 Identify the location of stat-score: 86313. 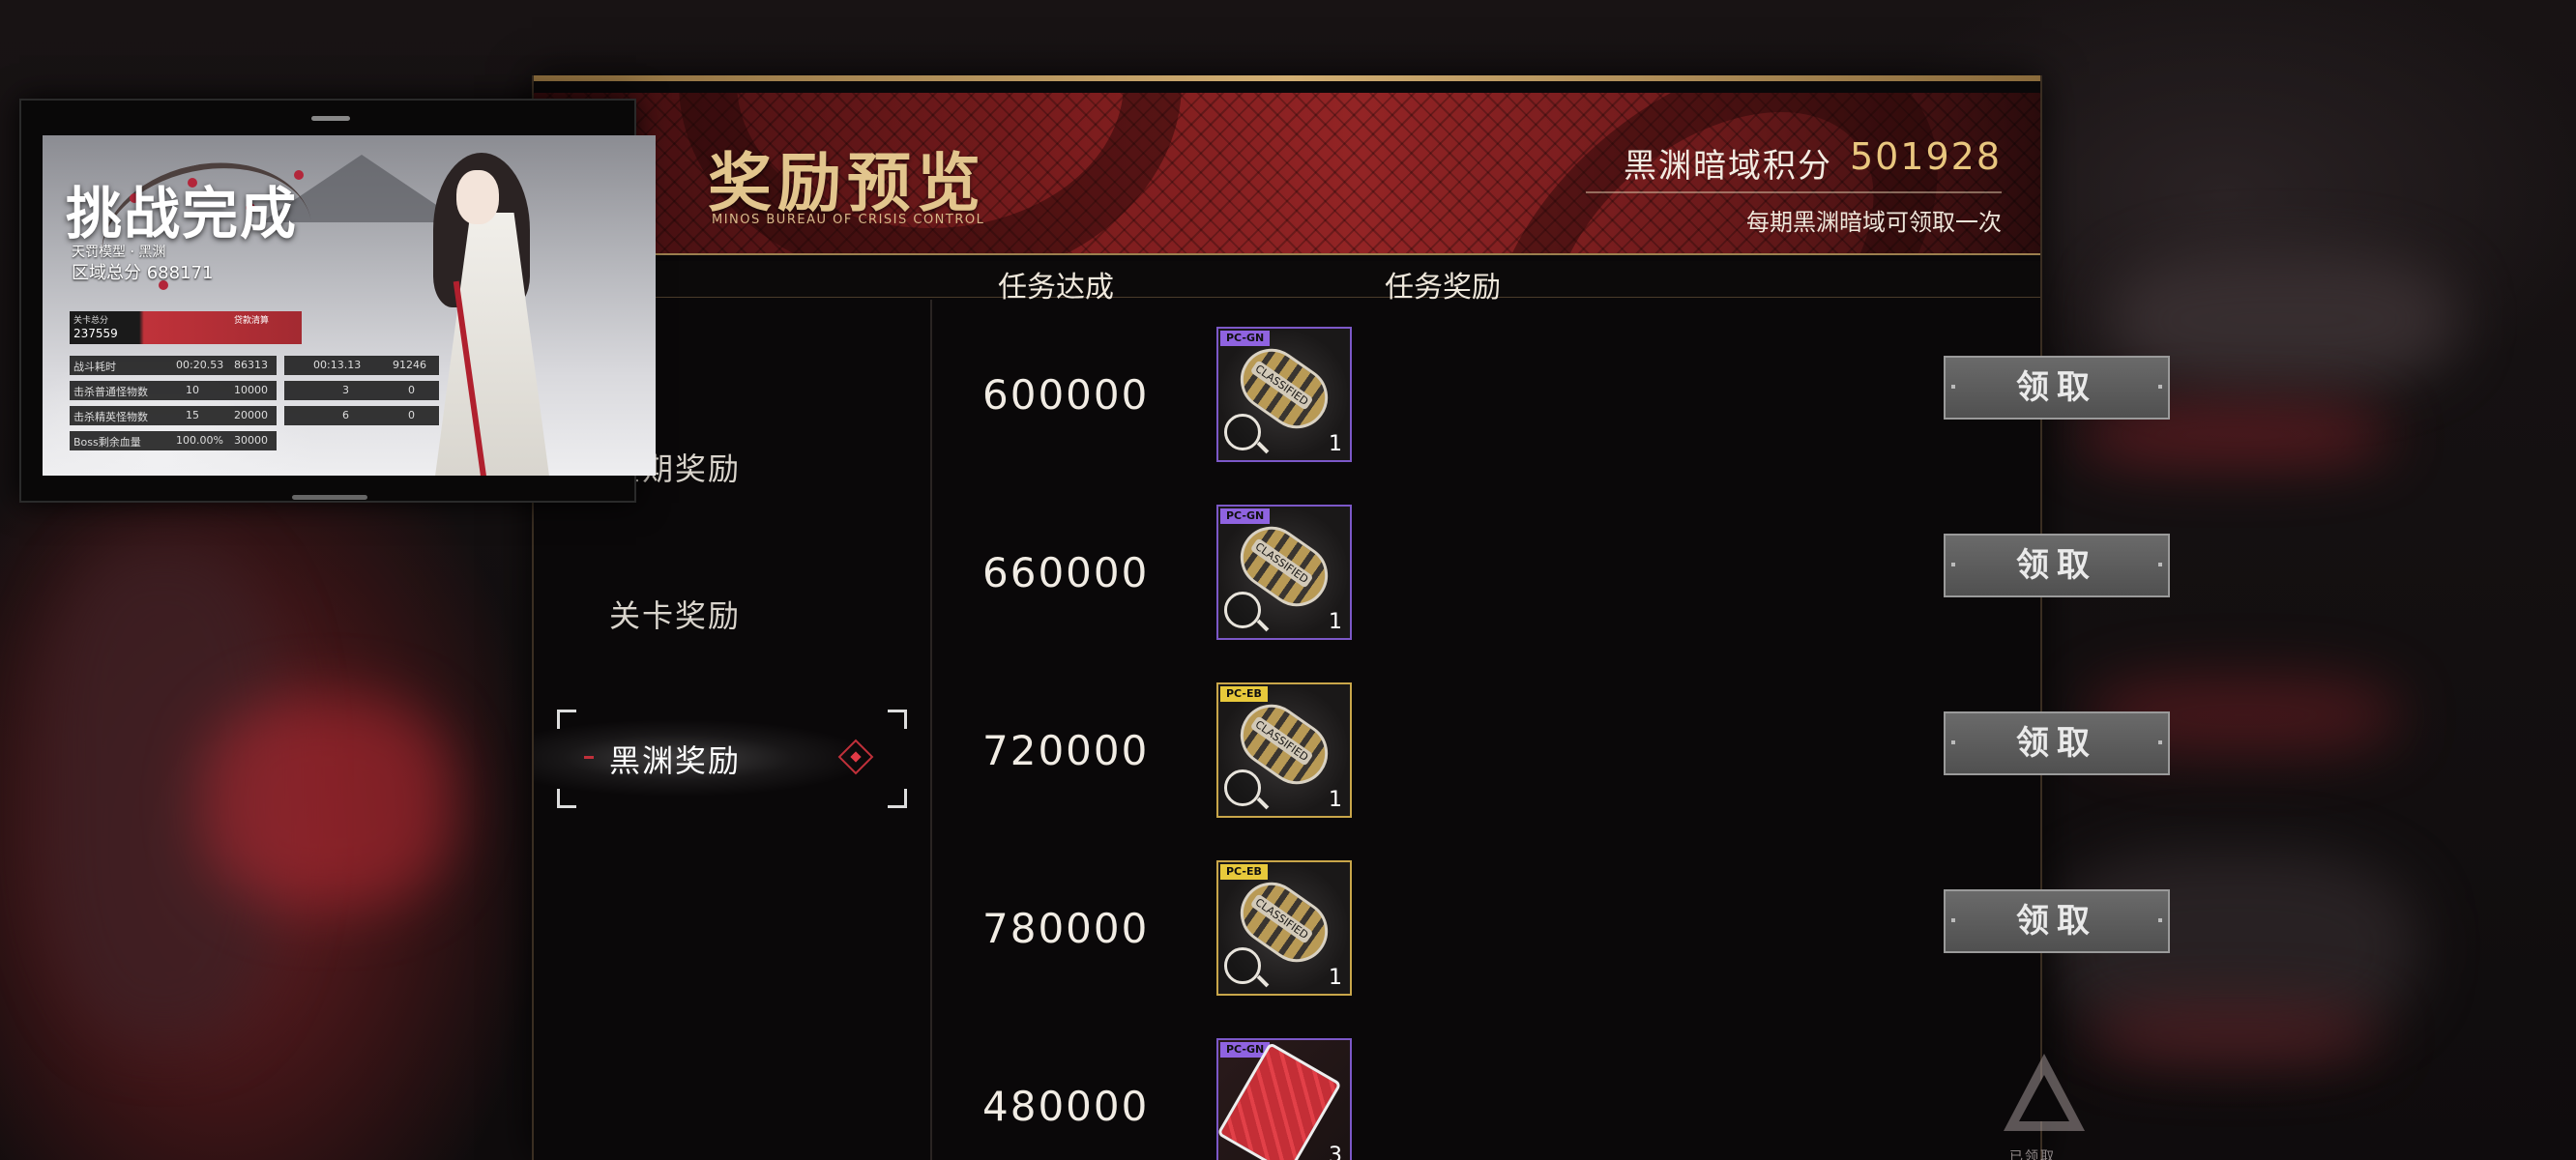
(251, 365).